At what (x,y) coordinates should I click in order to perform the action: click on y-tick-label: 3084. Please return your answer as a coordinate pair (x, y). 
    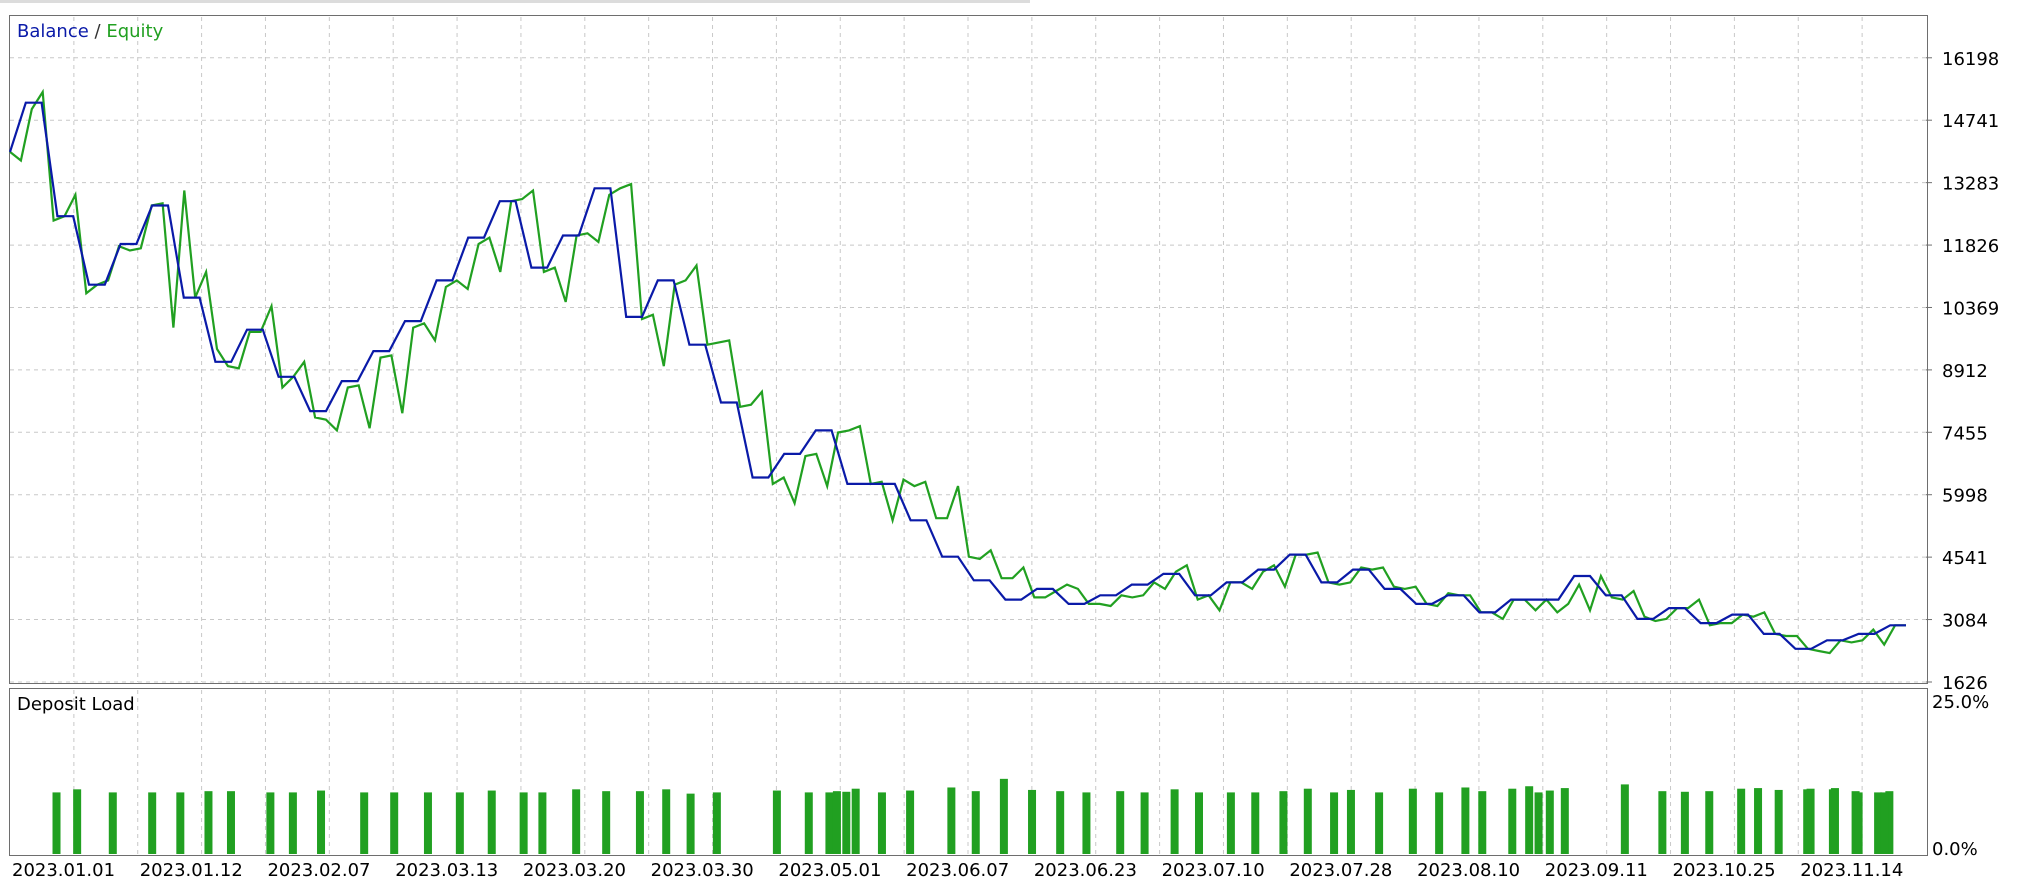
    Looking at the image, I should click on (1965, 621).